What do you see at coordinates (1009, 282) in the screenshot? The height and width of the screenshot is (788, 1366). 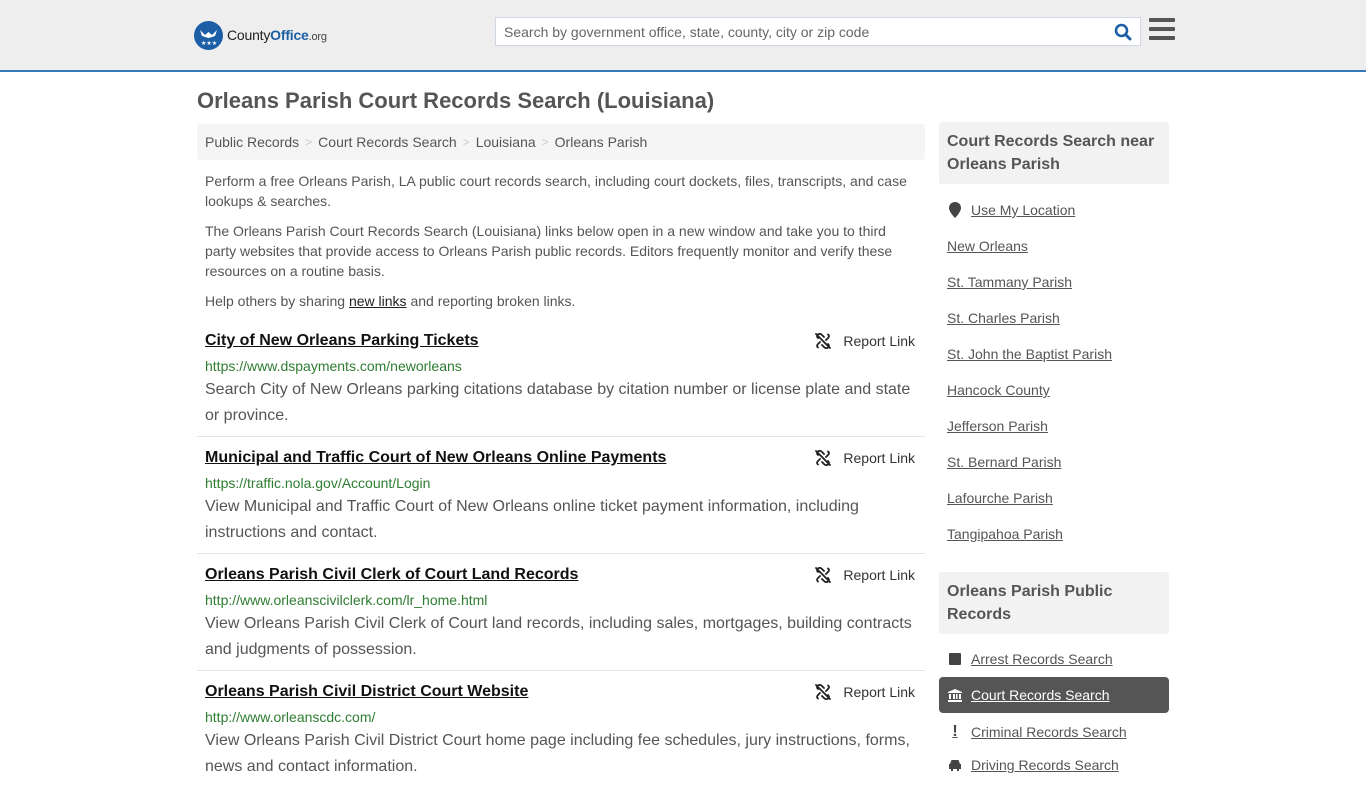 I see `nearby-link-st-tammany-parish: St. Tammany Parish` at bounding box center [1009, 282].